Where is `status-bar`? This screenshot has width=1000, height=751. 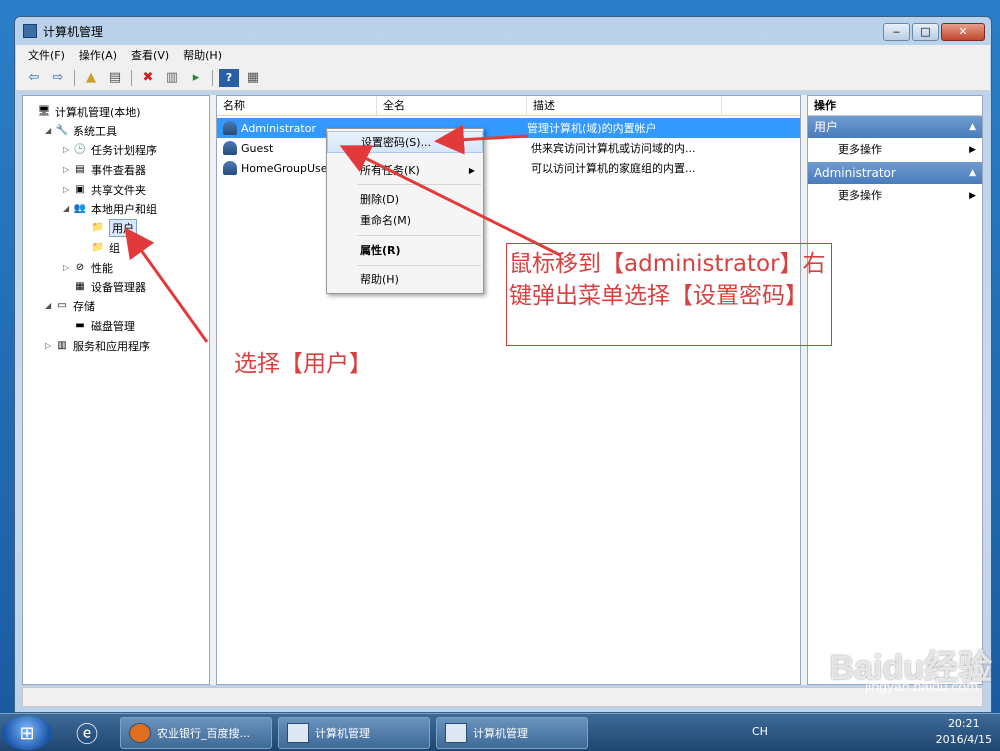
status-bar is located at coordinates (502, 697).